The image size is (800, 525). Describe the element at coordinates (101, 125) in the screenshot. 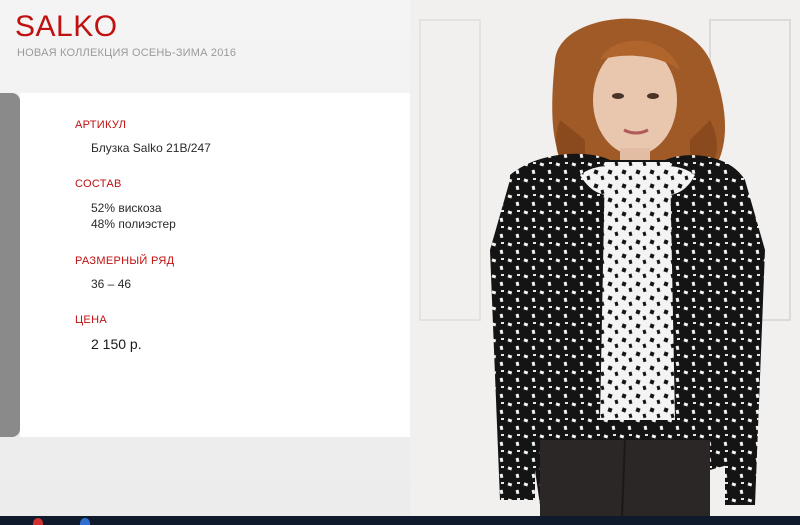

I see `article-label: АРТИКУЛ` at that location.